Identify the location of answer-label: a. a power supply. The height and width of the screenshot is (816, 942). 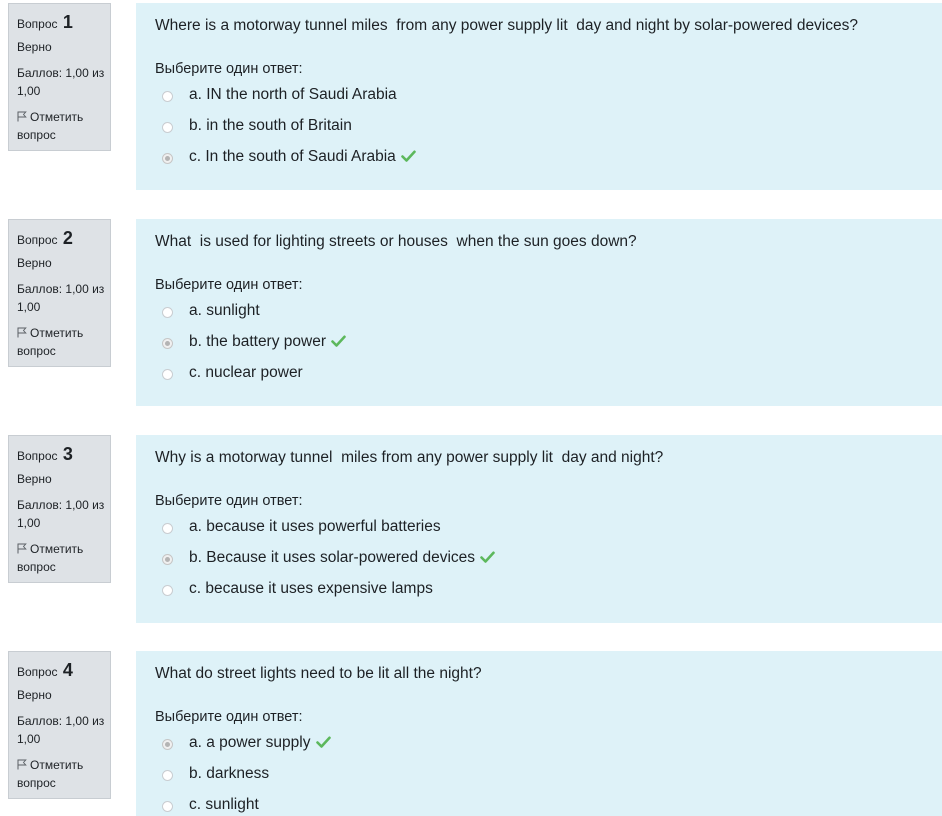
(260, 743).